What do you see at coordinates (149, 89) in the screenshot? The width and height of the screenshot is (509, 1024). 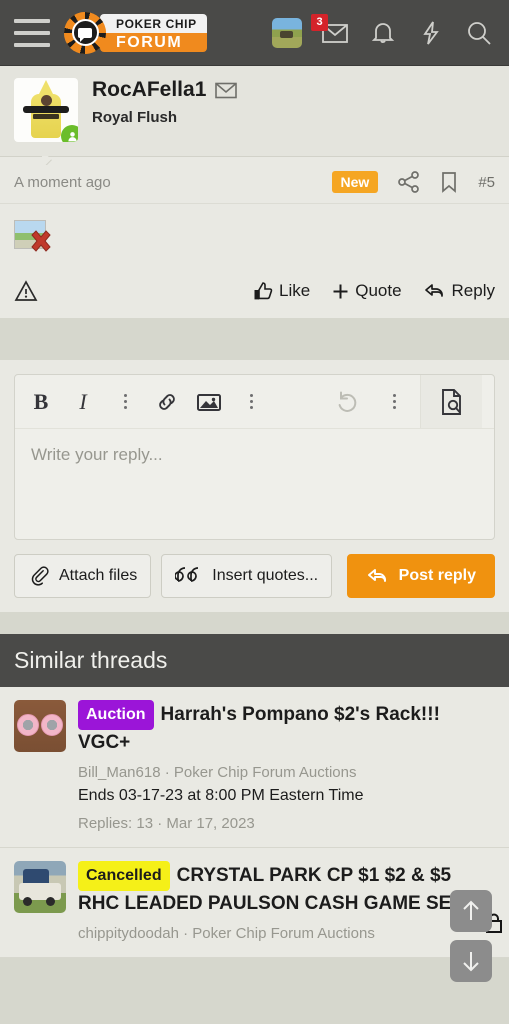 I see `author-username: RocAFella1` at bounding box center [149, 89].